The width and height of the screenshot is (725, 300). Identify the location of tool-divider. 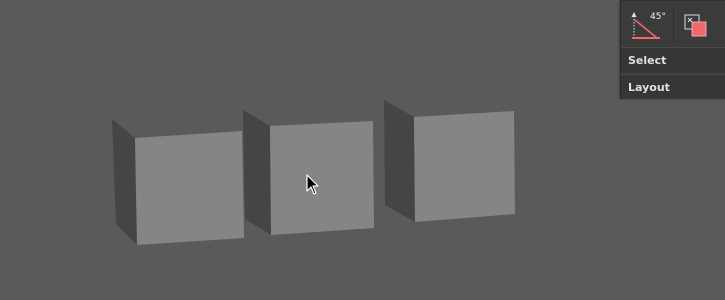
(673, 24).